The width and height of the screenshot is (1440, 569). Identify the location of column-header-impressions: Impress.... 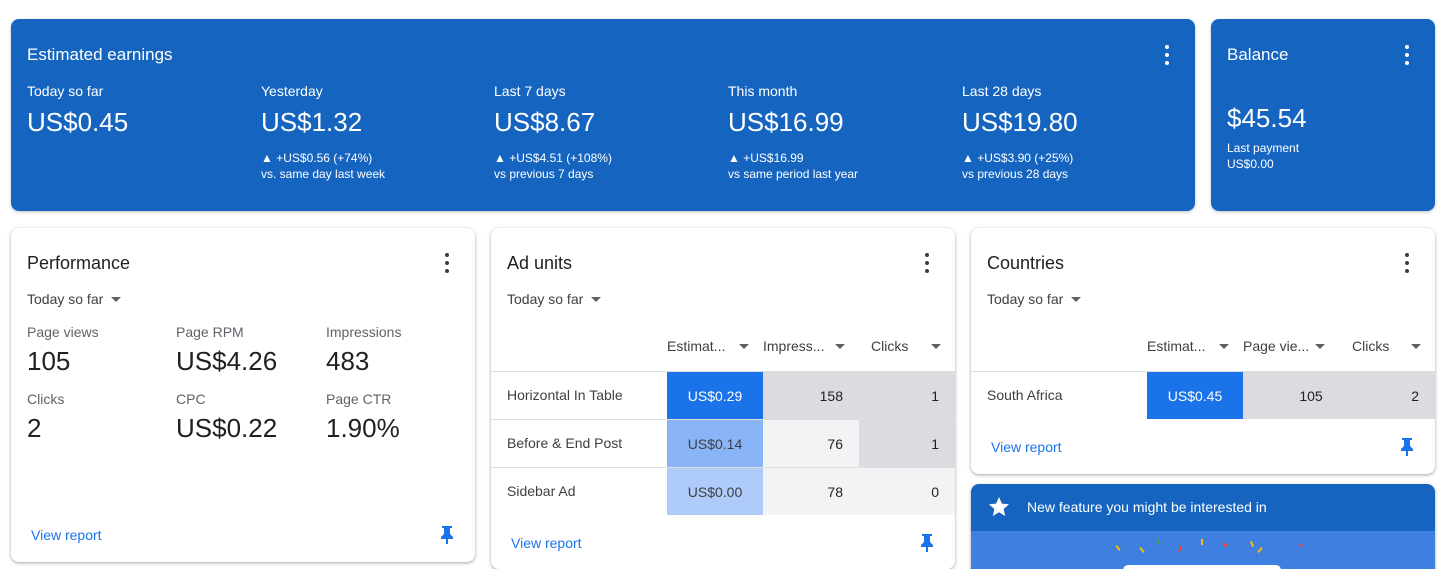
(804, 346).